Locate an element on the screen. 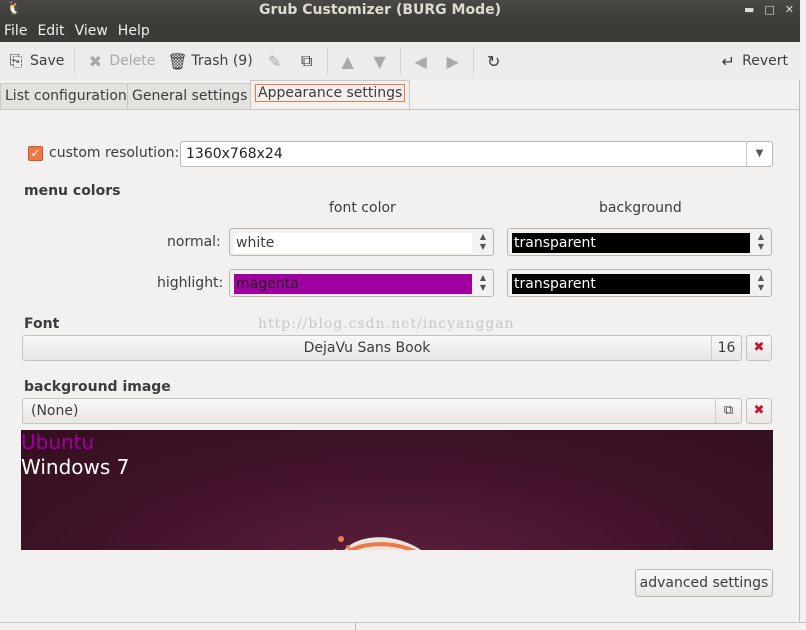  clear-background-button: ✖ is located at coordinates (759, 411).